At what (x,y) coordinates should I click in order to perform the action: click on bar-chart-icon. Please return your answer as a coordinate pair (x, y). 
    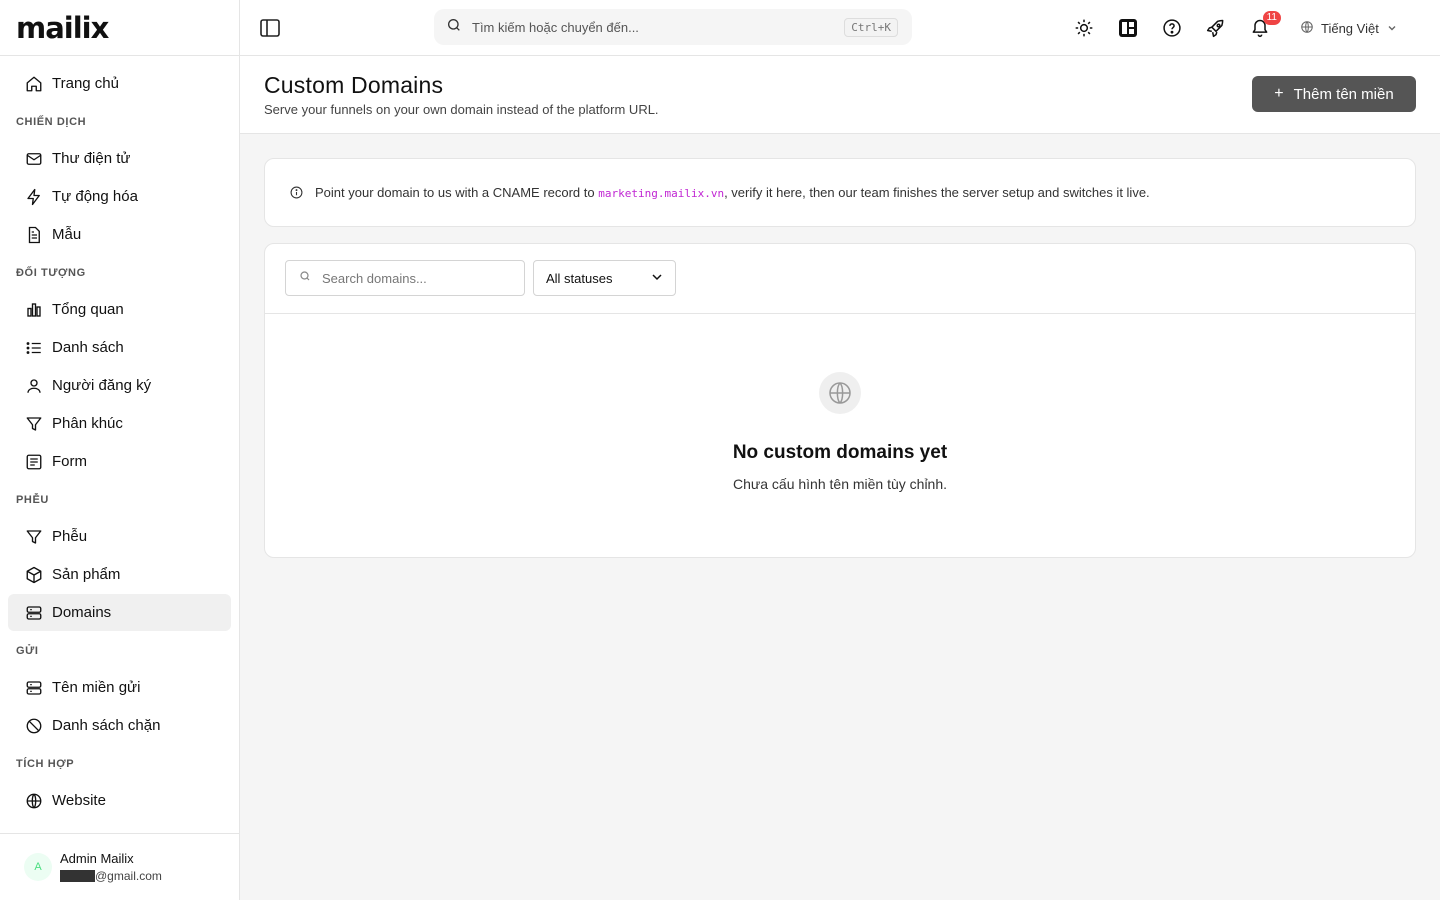
    Looking at the image, I should click on (34, 310).